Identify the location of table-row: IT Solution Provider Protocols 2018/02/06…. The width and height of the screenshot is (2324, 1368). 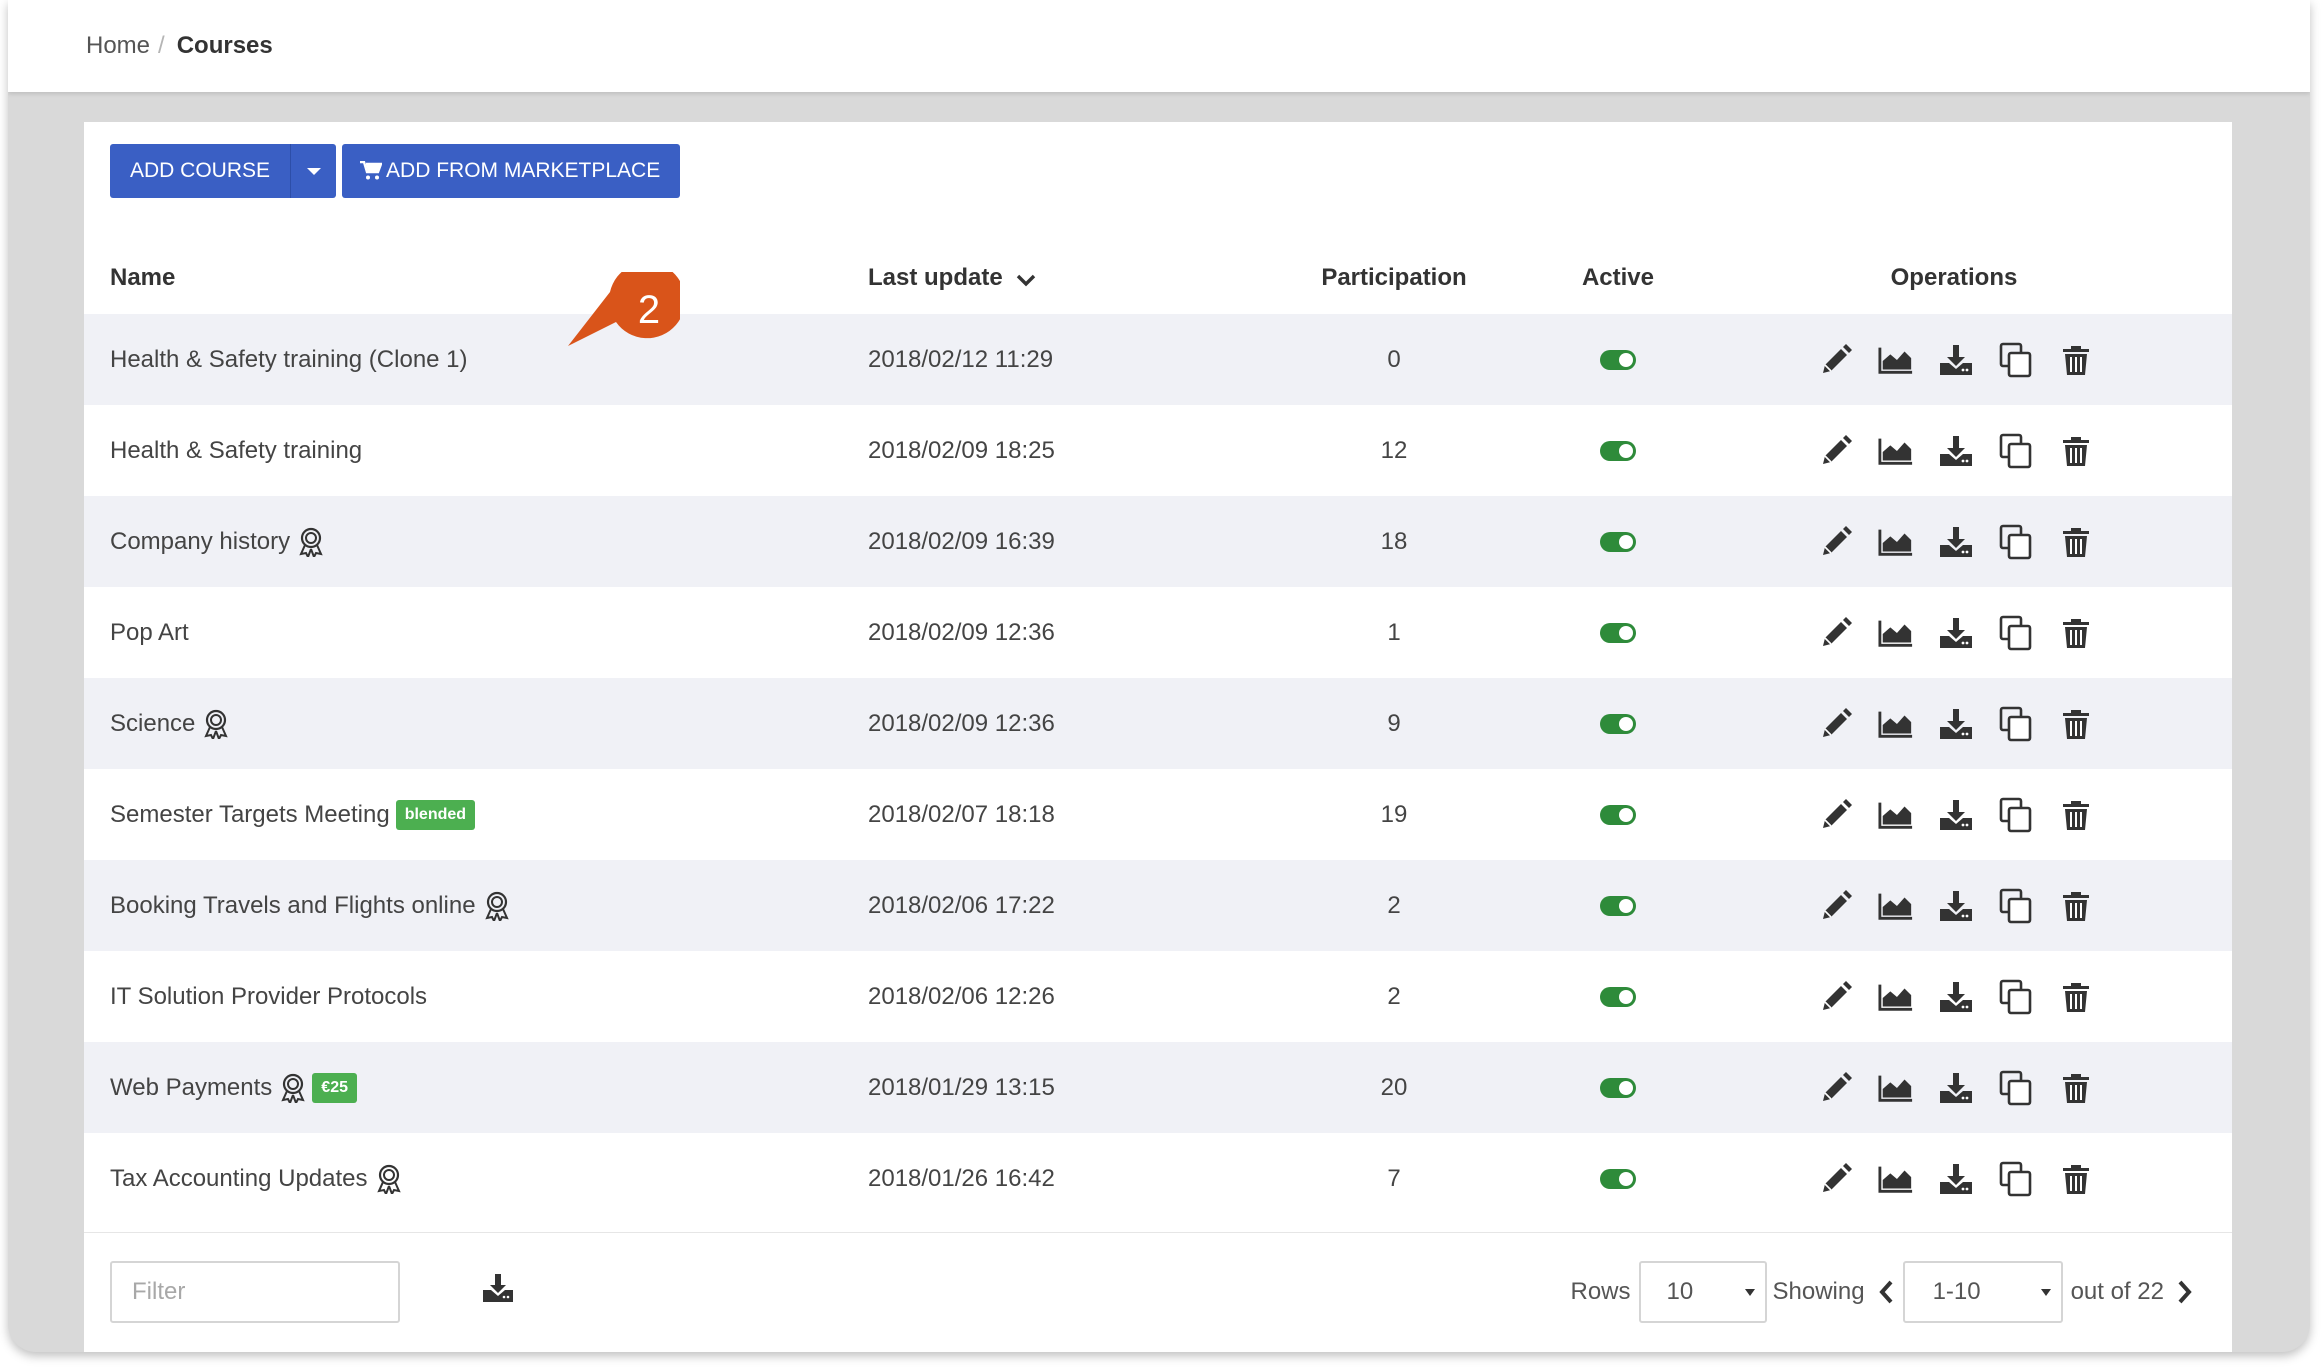
(1158, 996).